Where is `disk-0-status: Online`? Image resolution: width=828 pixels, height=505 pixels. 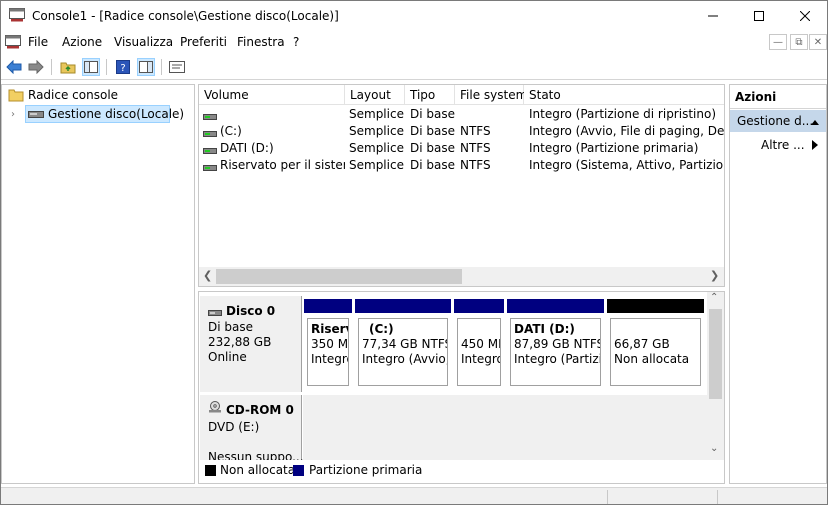 disk-0-status: Online is located at coordinates (227, 357).